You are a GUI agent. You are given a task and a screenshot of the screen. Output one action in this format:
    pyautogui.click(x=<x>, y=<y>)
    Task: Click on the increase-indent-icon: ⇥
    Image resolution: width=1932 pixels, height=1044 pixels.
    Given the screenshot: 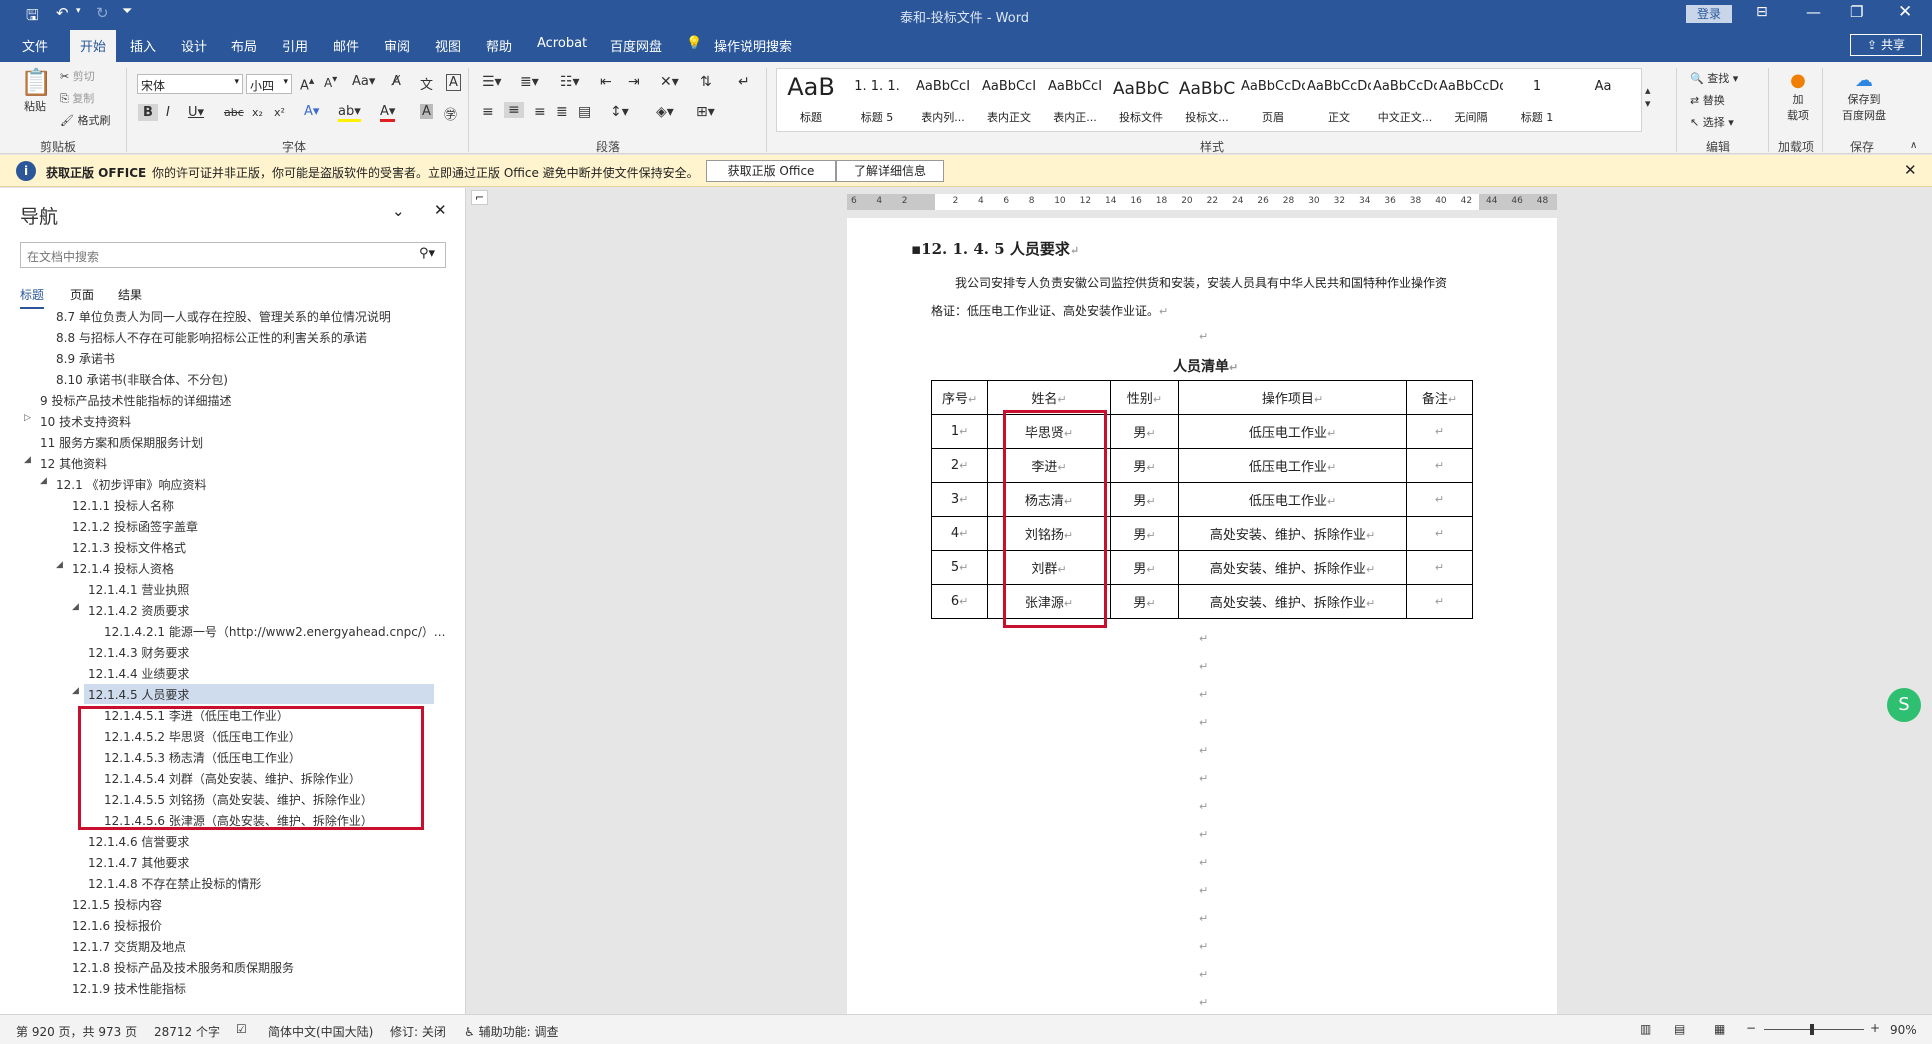 What is the action you would take?
    pyautogui.click(x=634, y=82)
    